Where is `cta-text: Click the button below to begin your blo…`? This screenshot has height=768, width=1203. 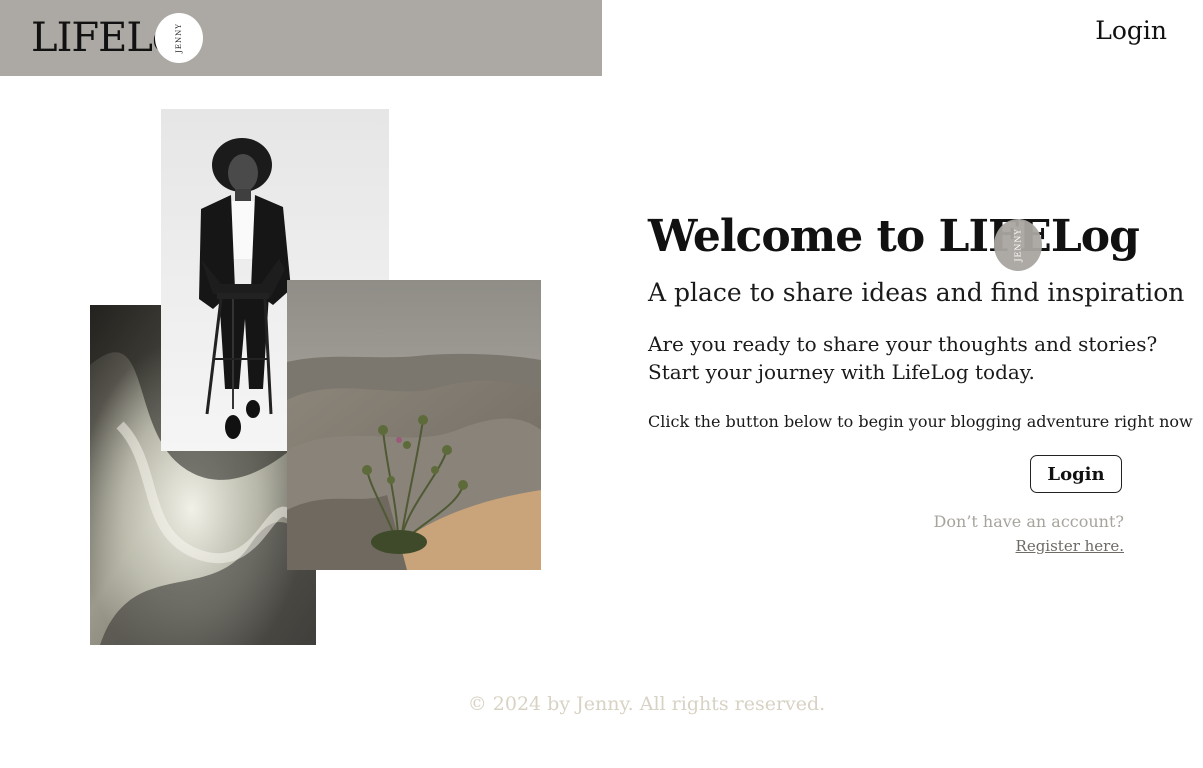 cta-text: Click the button below to begin your blo… is located at coordinates (920, 421).